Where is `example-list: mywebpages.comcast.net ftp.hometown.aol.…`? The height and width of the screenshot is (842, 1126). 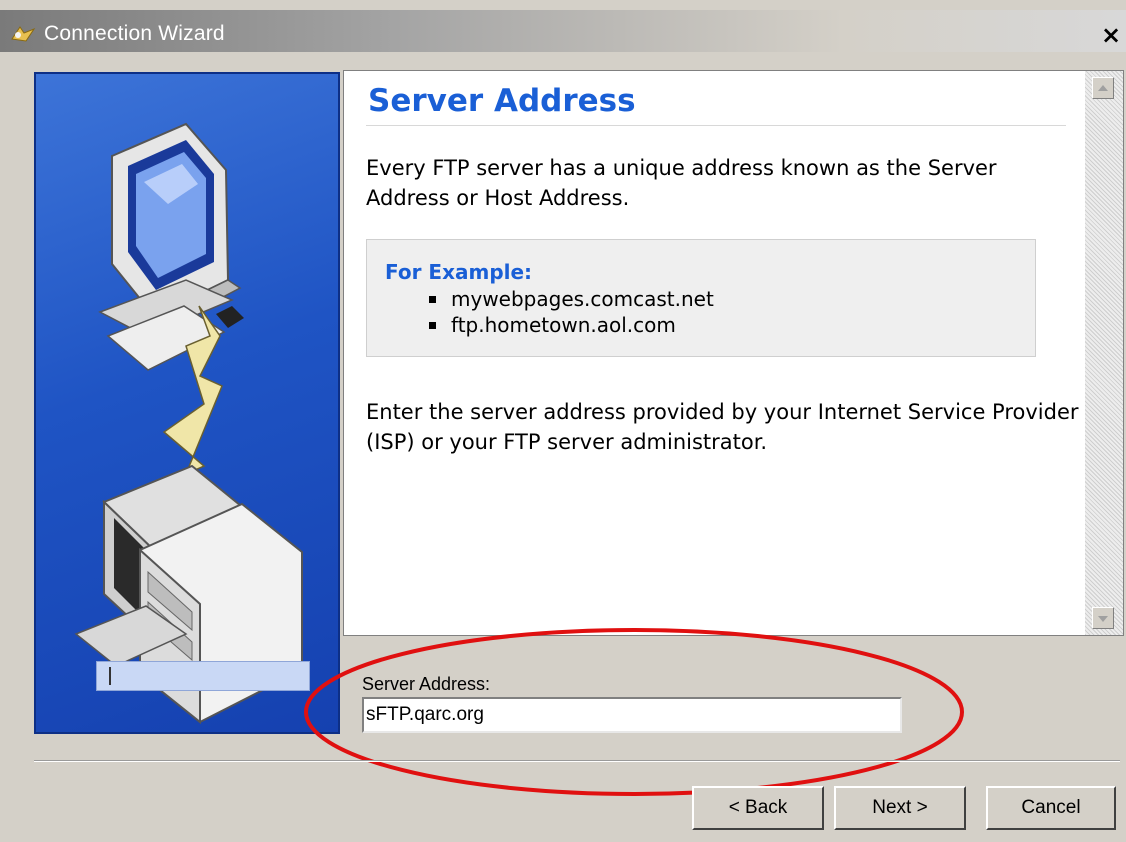
example-list: mywebpages.comcast.net ftp.hometown.aol.… is located at coordinates (570, 312).